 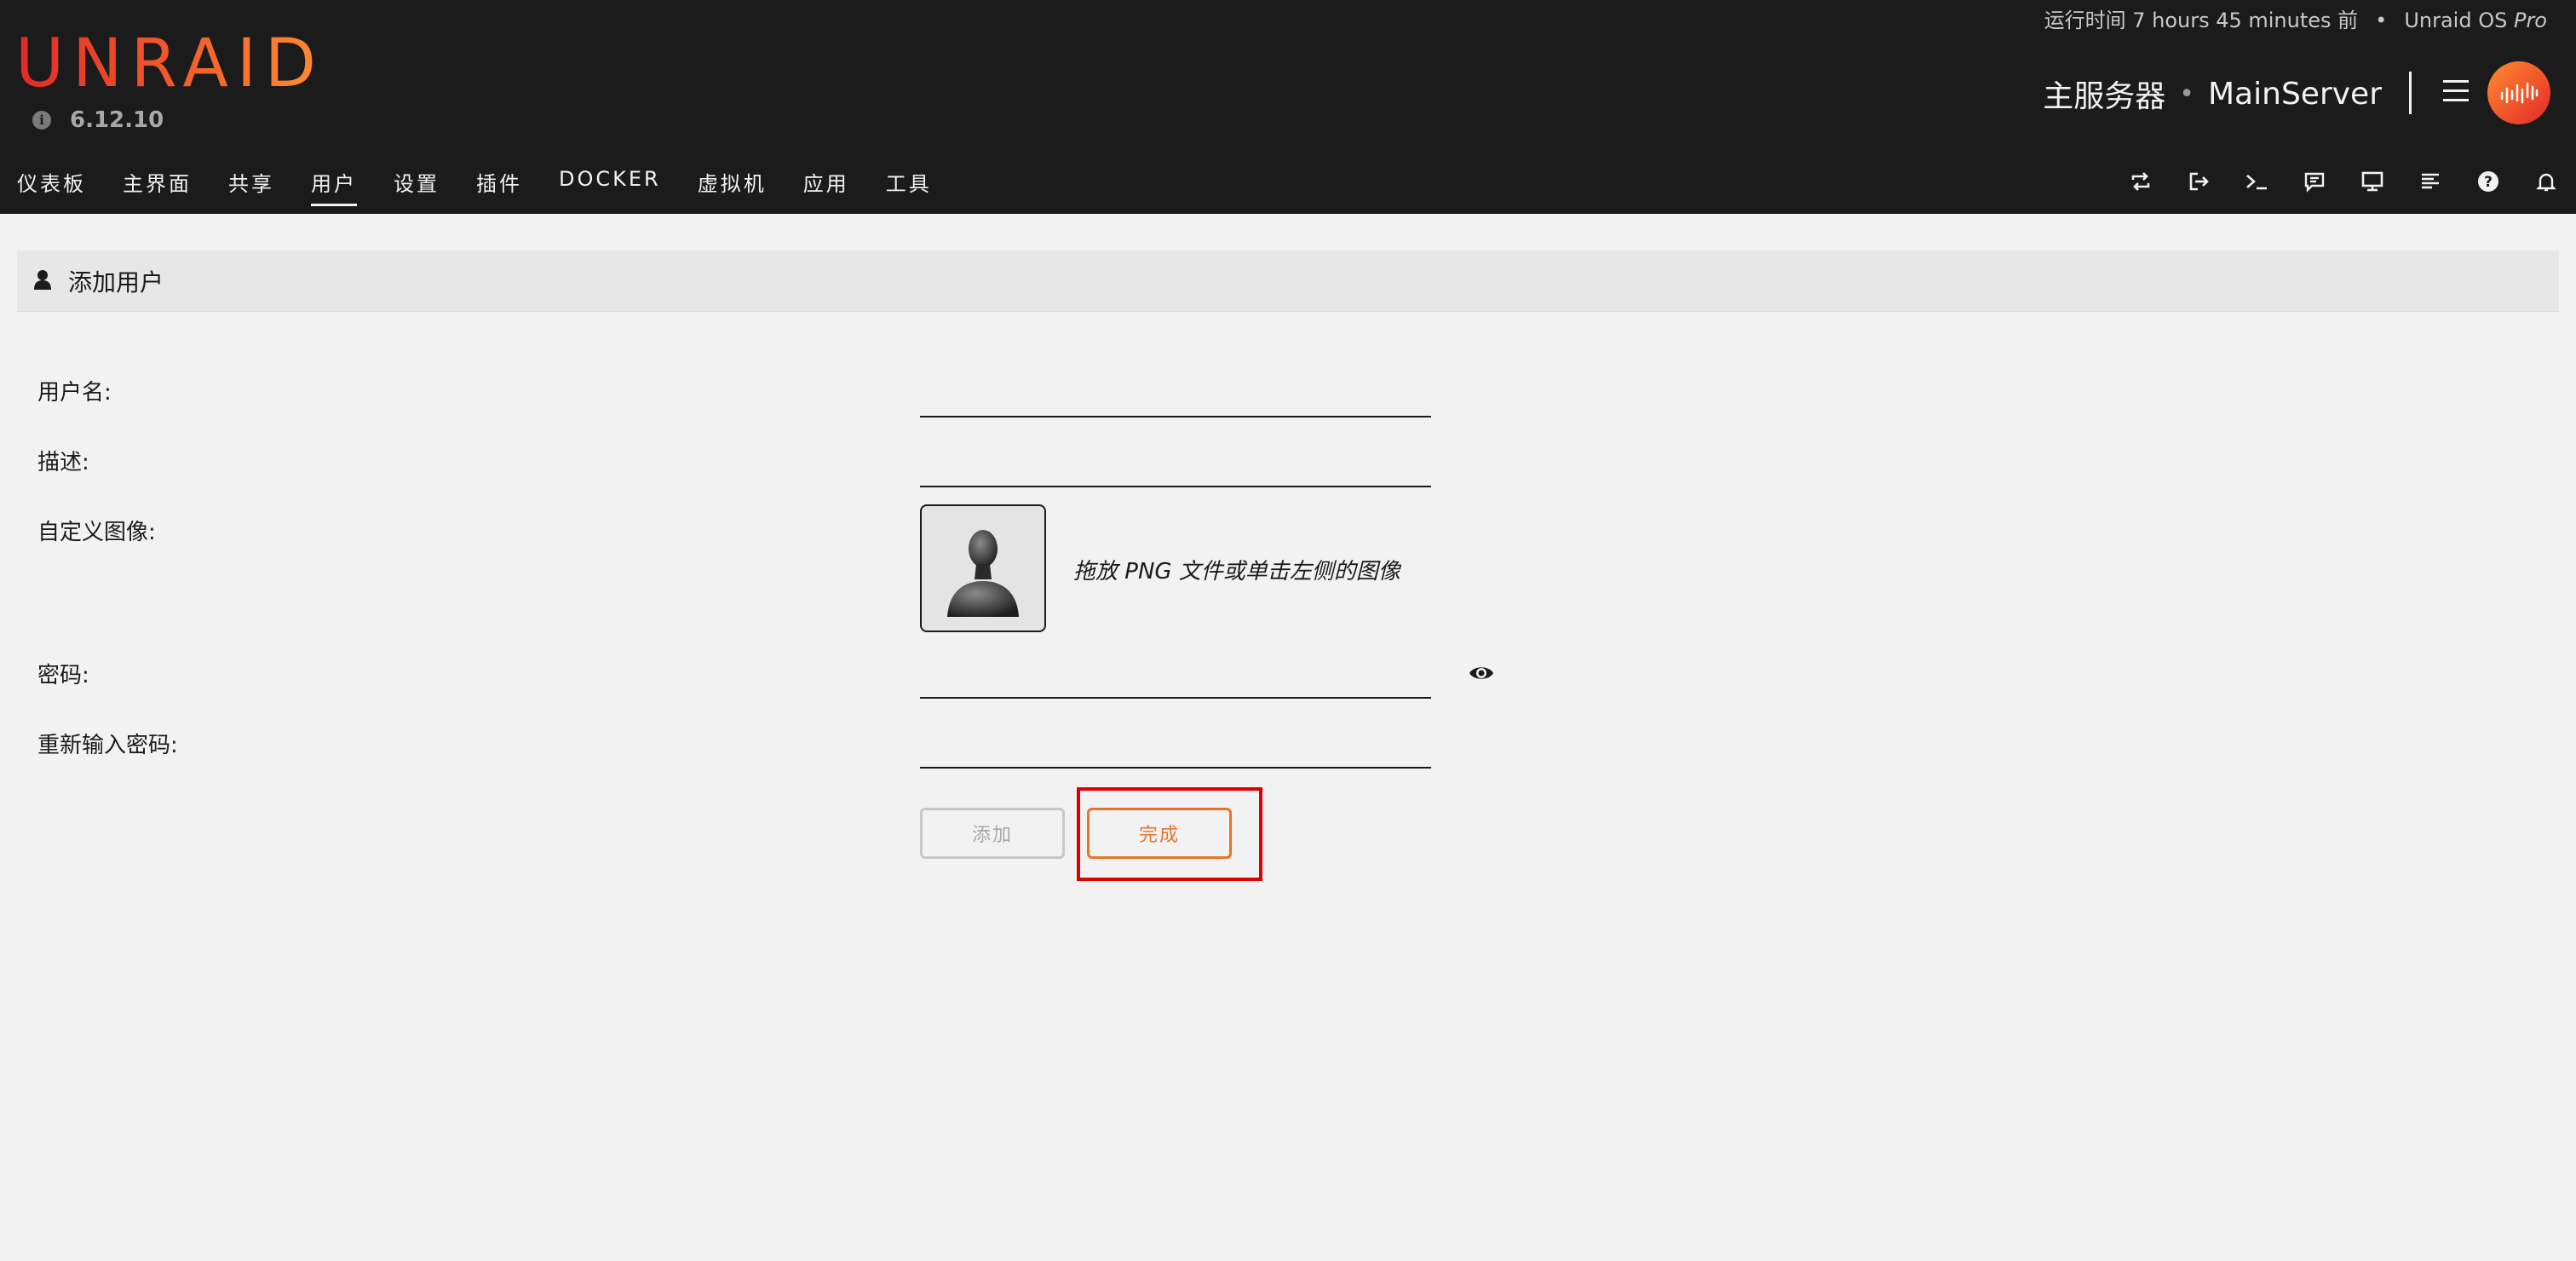 I want to click on nav-main: 主界面, so click(x=157, y=186).